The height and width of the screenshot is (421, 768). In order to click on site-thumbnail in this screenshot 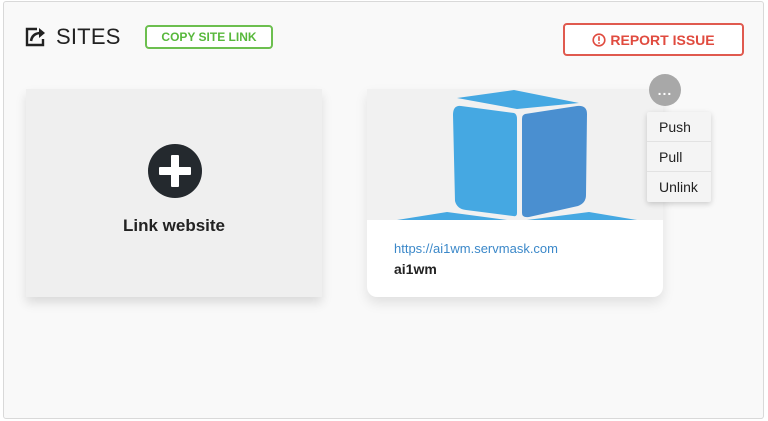, I will do `click(515, 154)`.